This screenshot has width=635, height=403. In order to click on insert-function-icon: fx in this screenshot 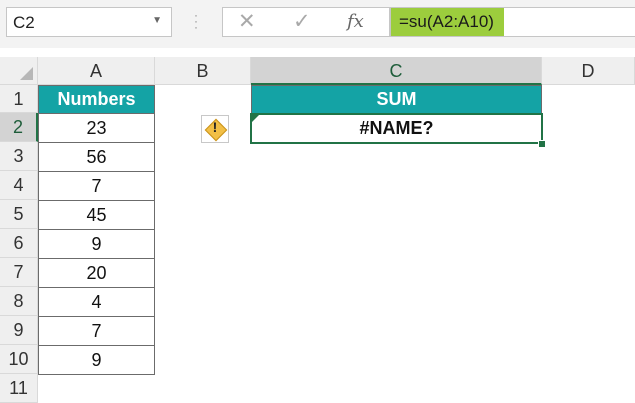, I will do `click(355, 21)`.